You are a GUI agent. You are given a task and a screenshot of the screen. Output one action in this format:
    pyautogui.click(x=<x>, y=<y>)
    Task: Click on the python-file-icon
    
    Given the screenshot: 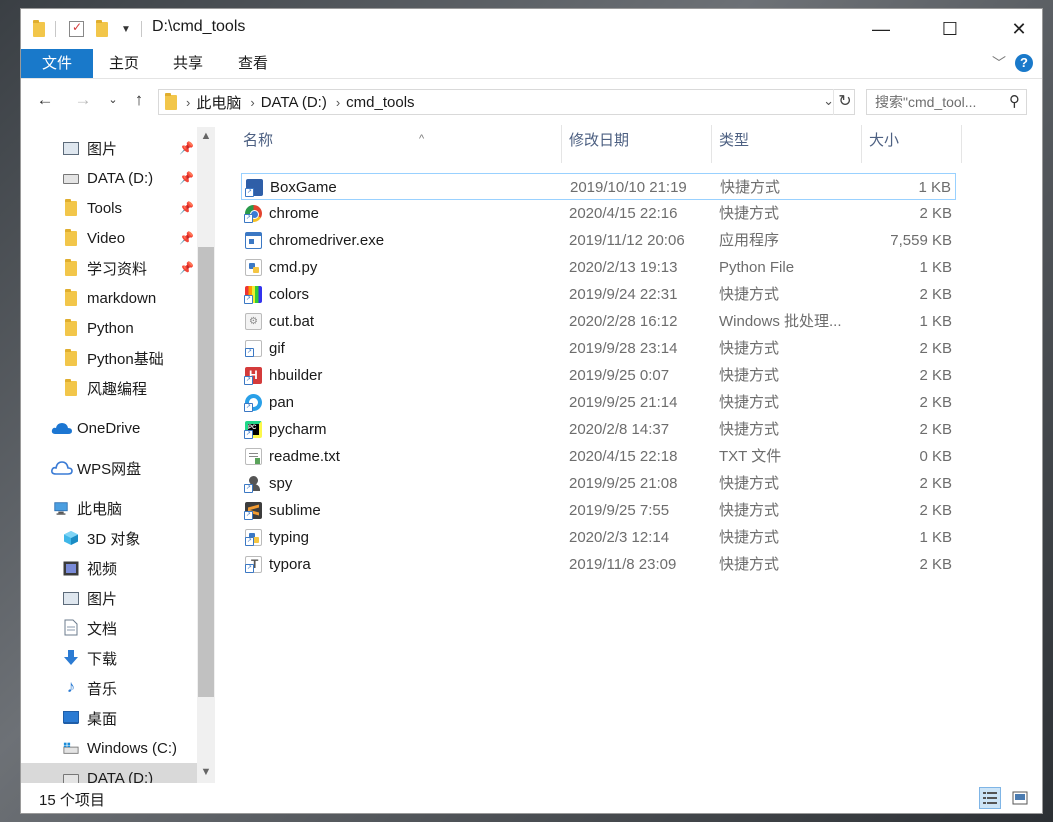 What is the action you would take?
    pyautogui.click(x=253, y=267)
    